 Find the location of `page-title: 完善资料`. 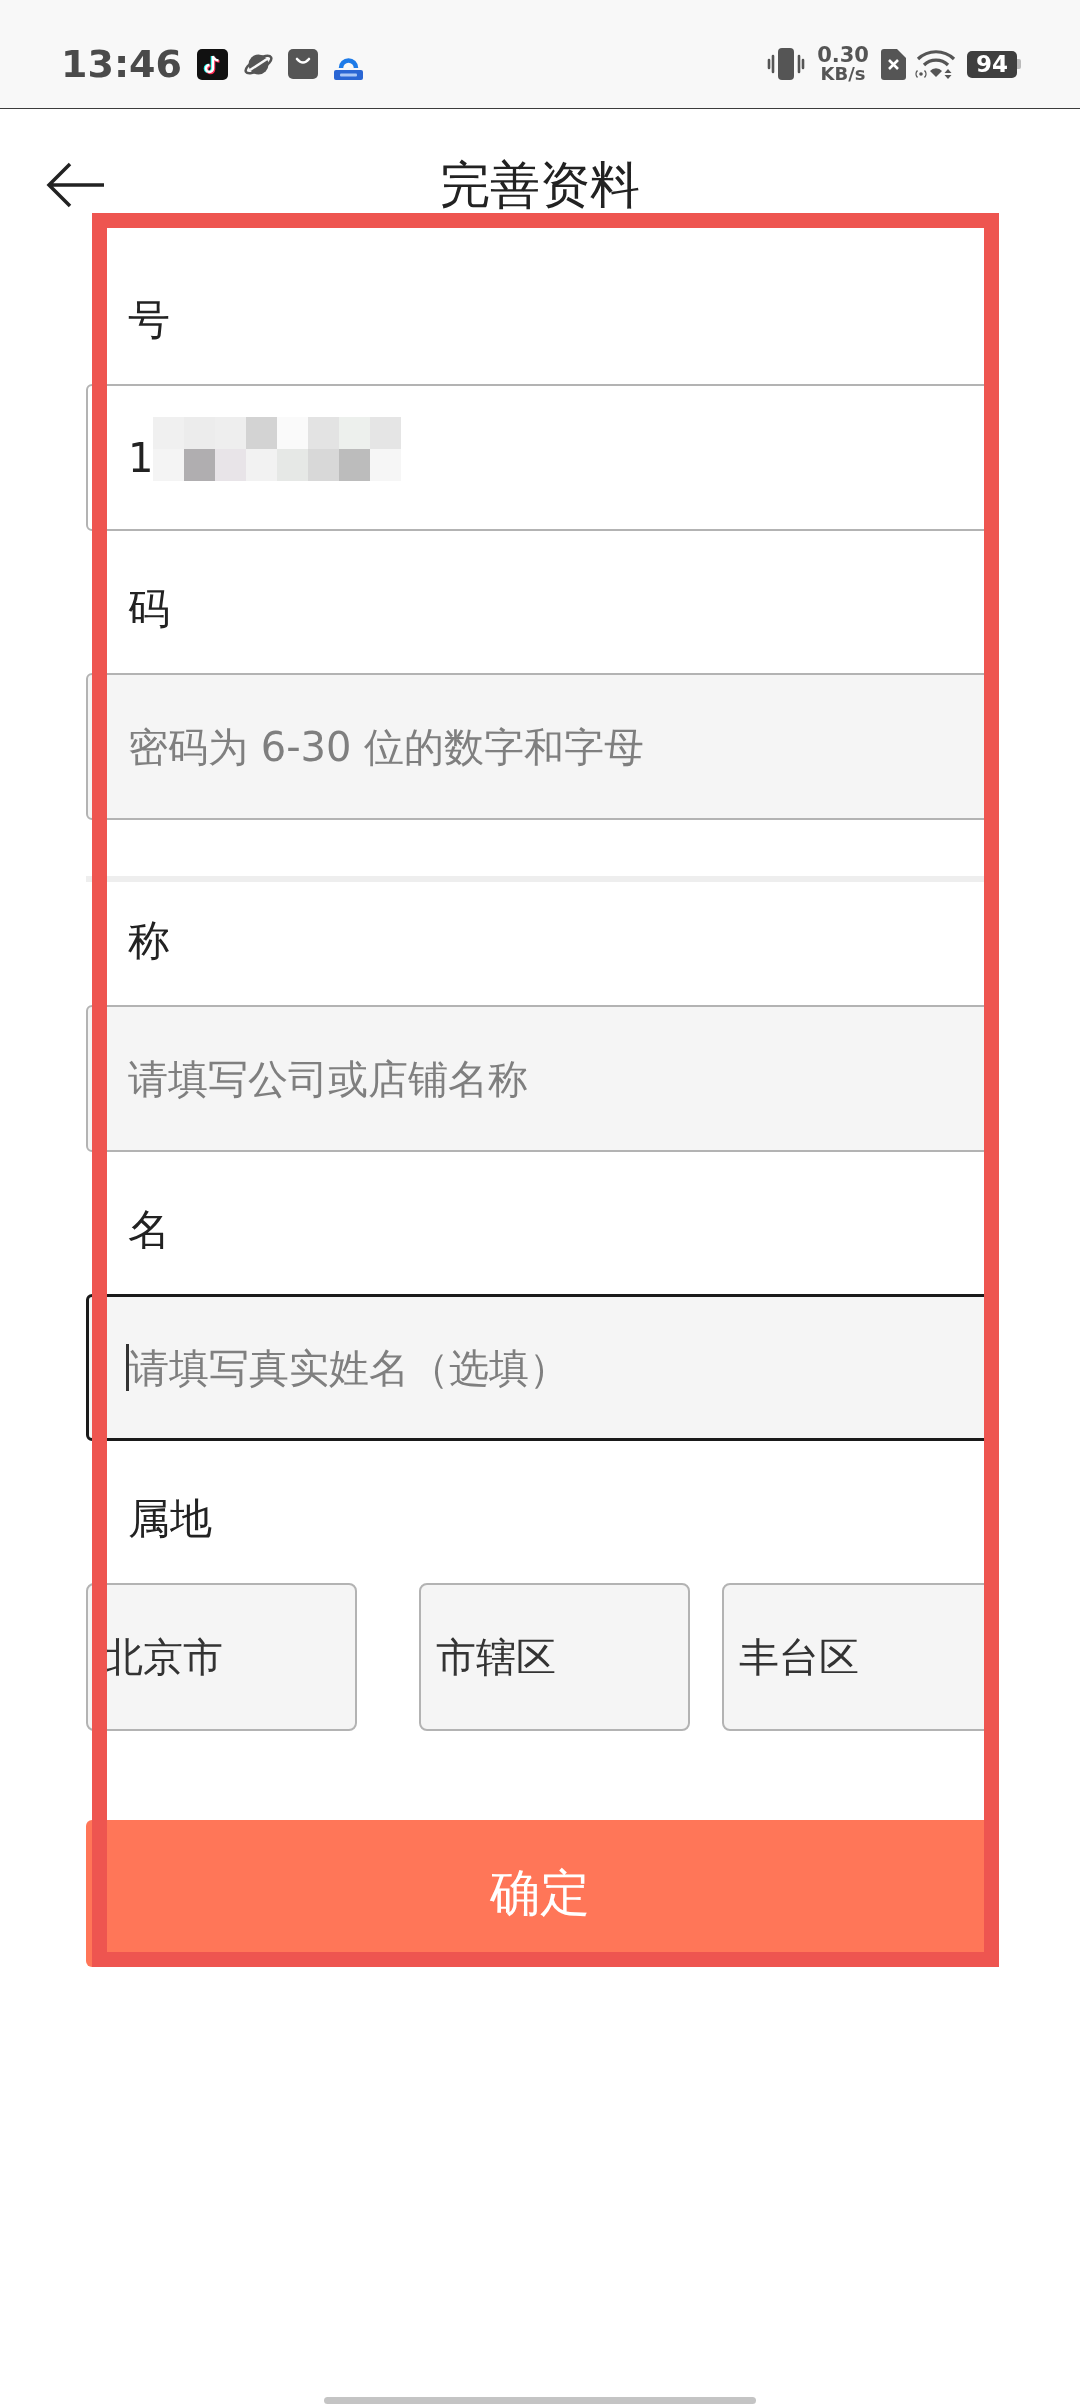

page-title: 完善资料 is located at coordinates (540, 185).